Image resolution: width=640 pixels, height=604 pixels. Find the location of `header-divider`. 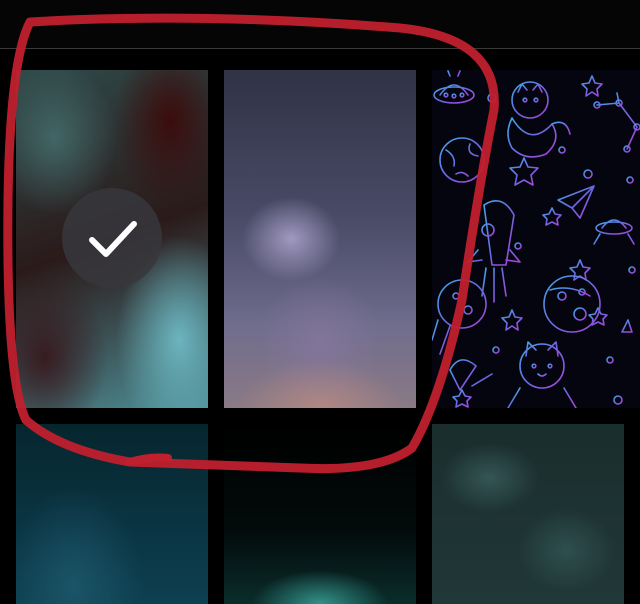

header-divider is located at coordinates (320, 48).